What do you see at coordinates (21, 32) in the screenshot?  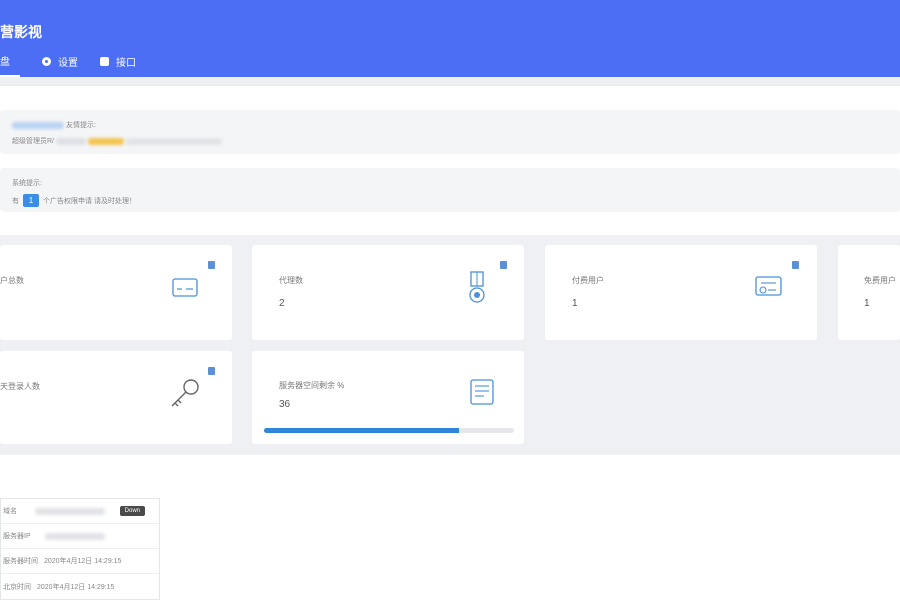 I see `app-title: 营影视` at bounding box center [21, 32].